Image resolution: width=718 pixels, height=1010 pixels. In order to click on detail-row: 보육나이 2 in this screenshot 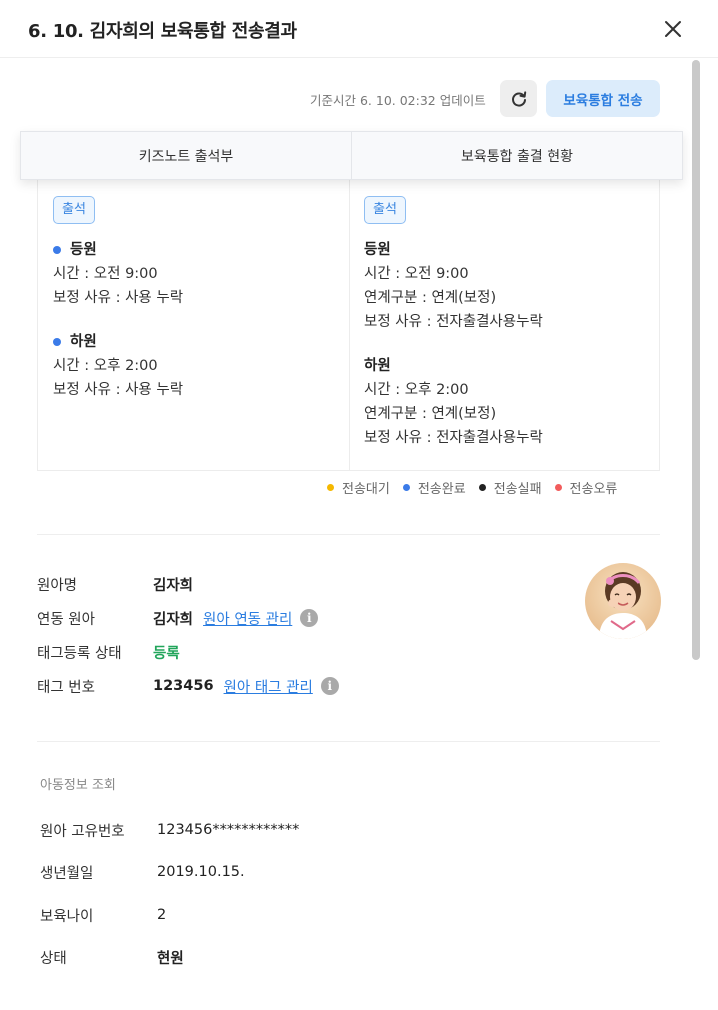, I will do `click(103, 915)`.